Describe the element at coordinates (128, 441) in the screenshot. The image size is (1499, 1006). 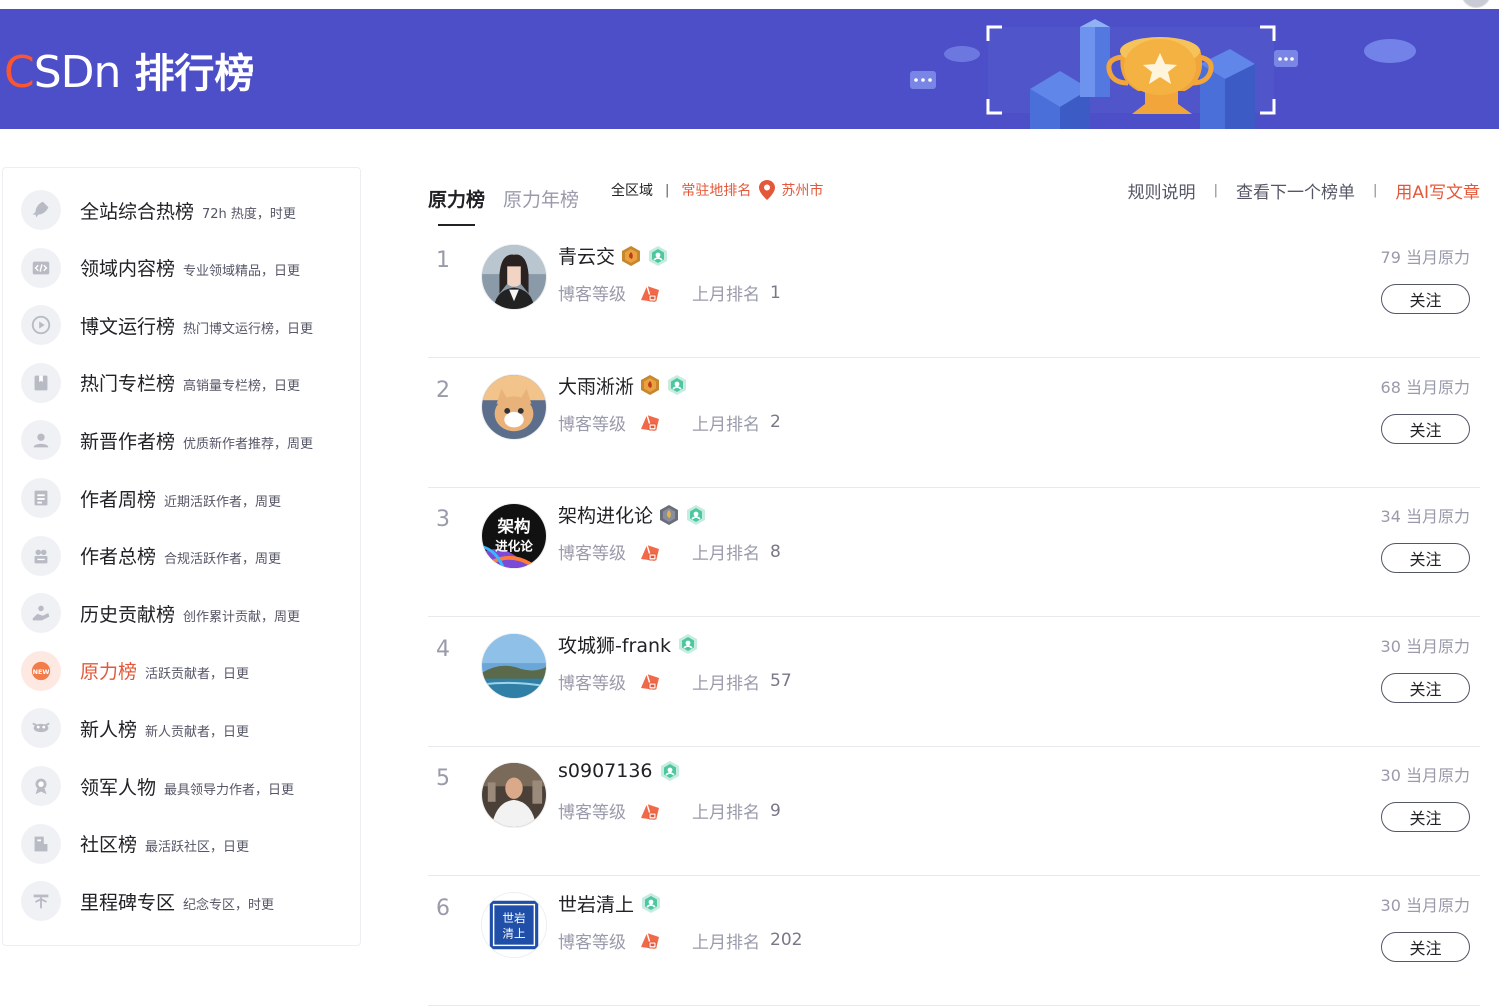
I see `sidebar-item-label: 新晋作者榜` at that location.